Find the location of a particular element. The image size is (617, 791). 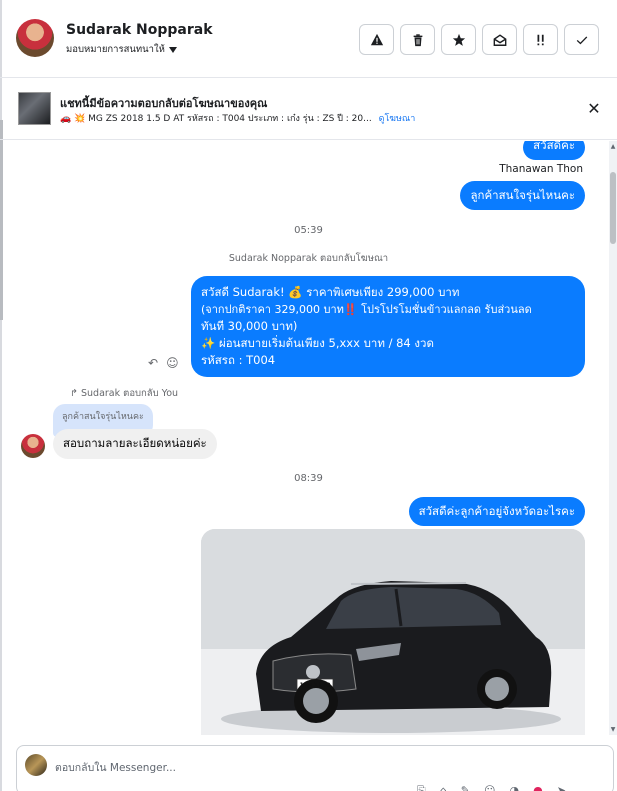

assign-label: มอบหมายการสนทนาให้ is located at coordinates (115, 49).